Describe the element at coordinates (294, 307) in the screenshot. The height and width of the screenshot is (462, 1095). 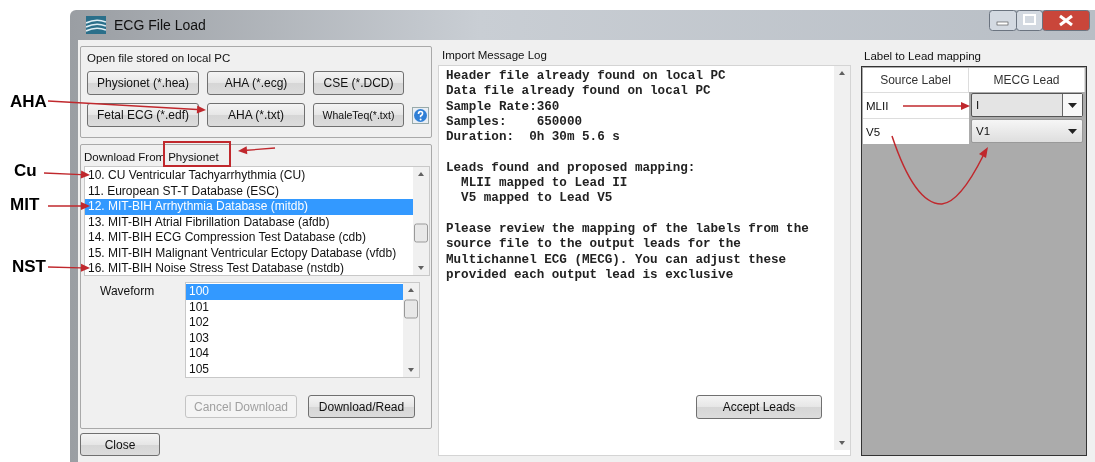
I see `list-item: 101` at that location.